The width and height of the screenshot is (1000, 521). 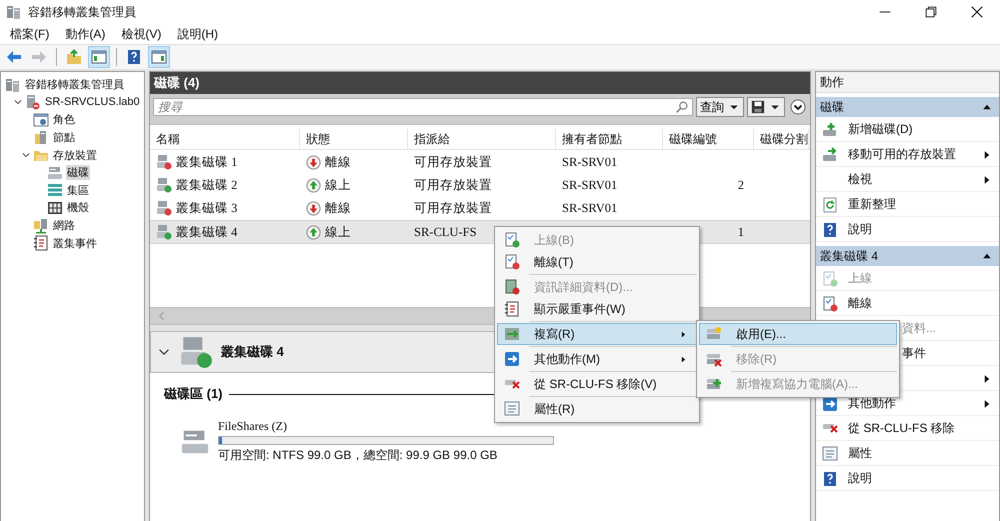 I want to click on tree-item: 叢集事件, so click(x=75, y=243).